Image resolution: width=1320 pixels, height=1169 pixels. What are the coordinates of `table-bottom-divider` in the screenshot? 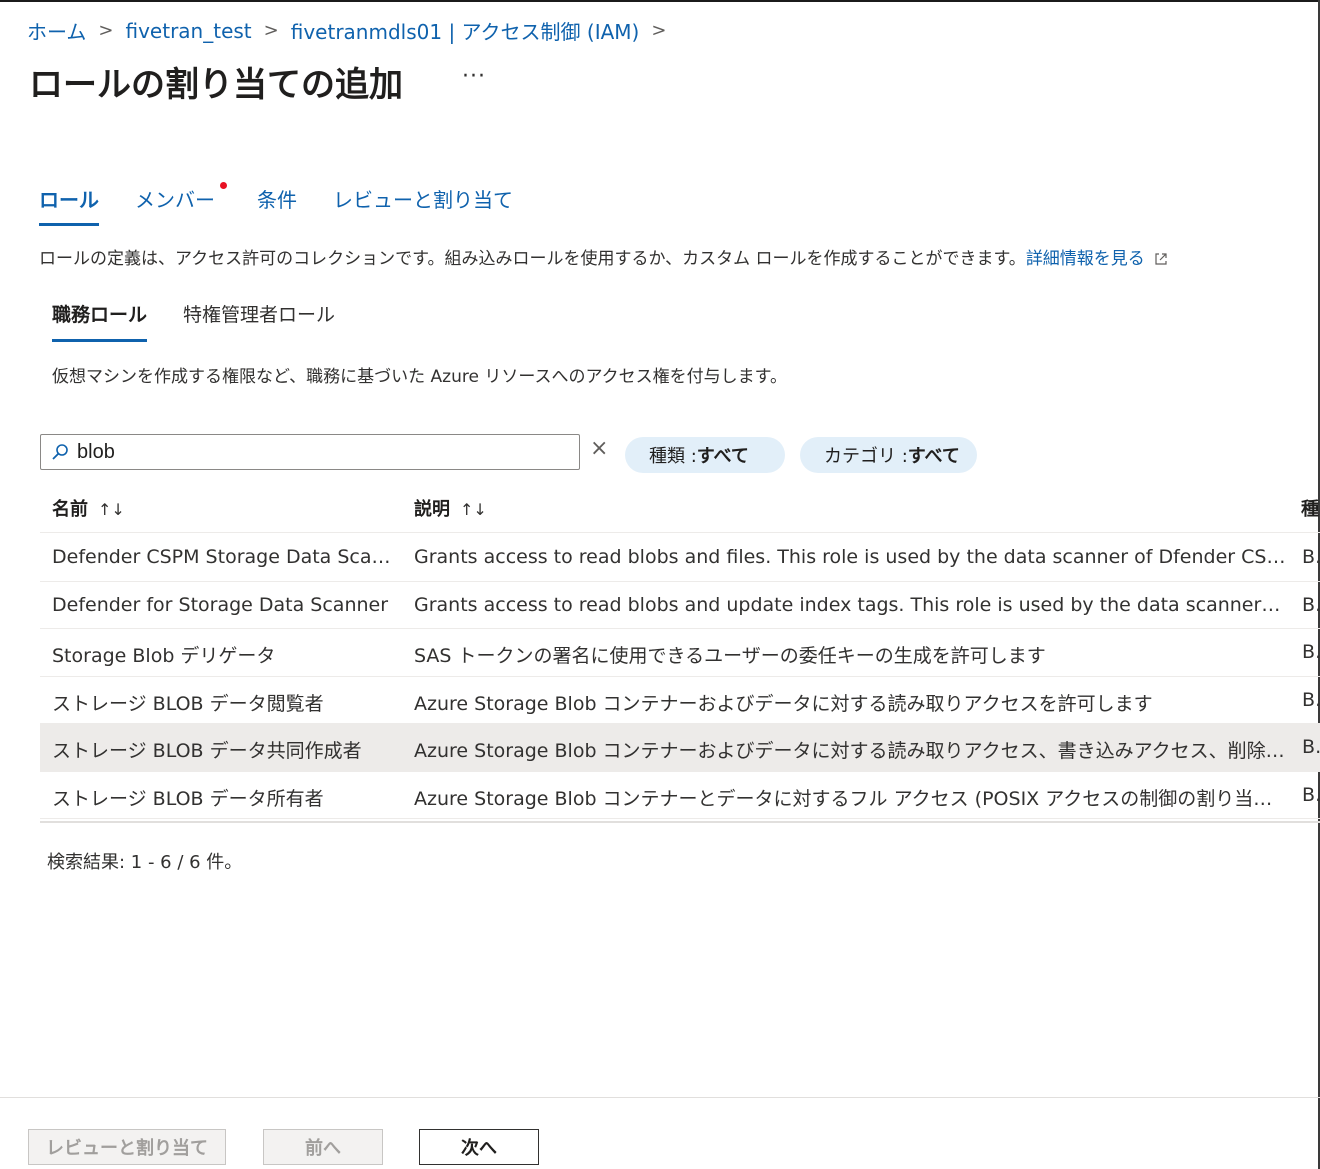 It's located at (680, 822).